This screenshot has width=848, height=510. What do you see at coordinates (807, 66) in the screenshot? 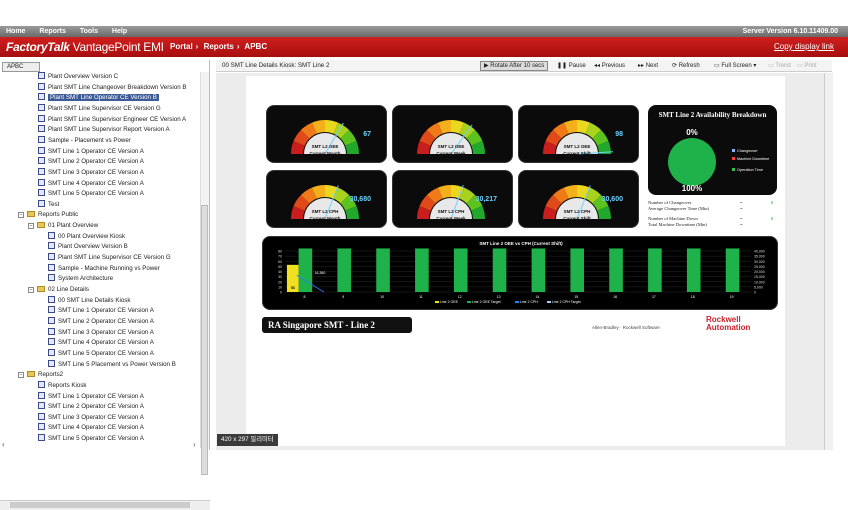
I see `print-button: ▭ Print` at bounding box center [807, 66].